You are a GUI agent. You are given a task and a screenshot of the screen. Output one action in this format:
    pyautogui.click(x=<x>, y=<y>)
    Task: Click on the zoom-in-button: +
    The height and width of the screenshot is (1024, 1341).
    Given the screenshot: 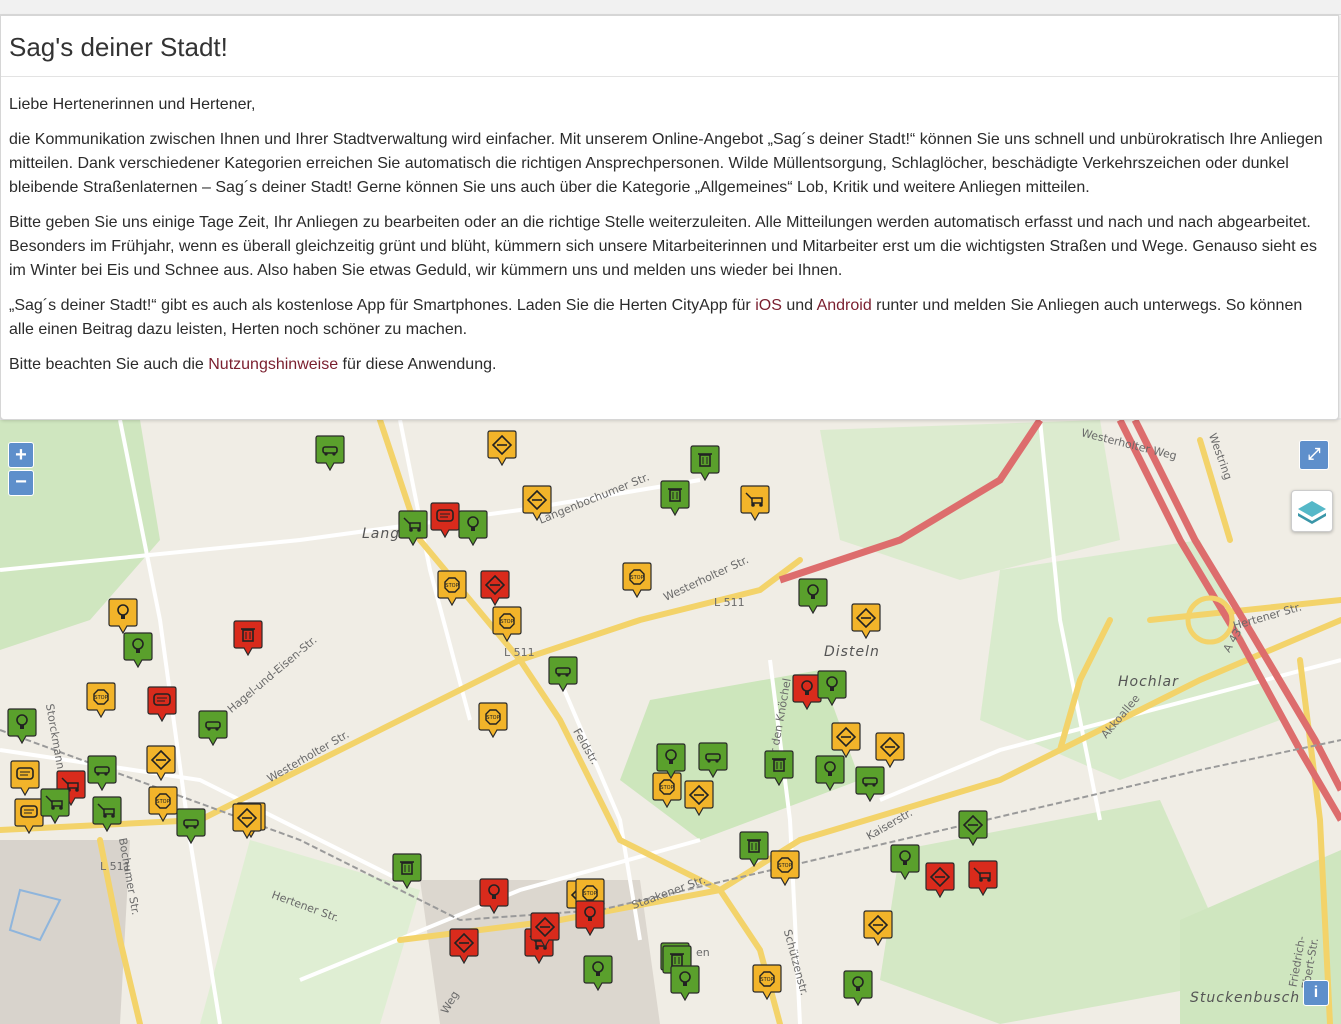 What is the action you would take?
    pyautogui.click(x=21, y=455)
    